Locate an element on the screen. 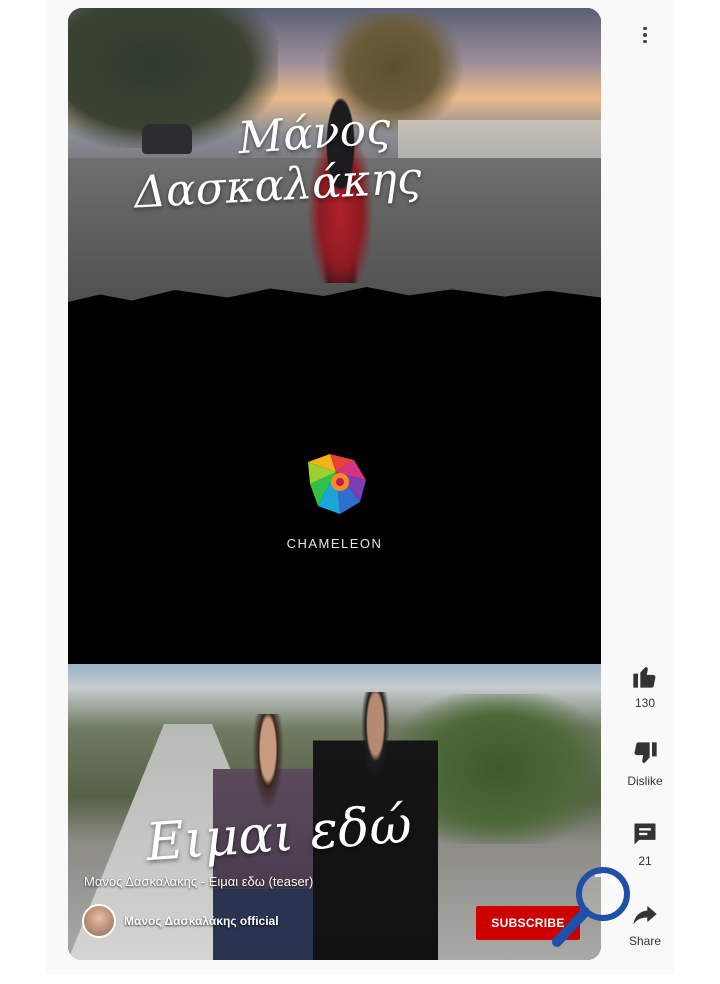  channel-info: Μανος Δασκαλάκης official is located at coordinates (180, 921).